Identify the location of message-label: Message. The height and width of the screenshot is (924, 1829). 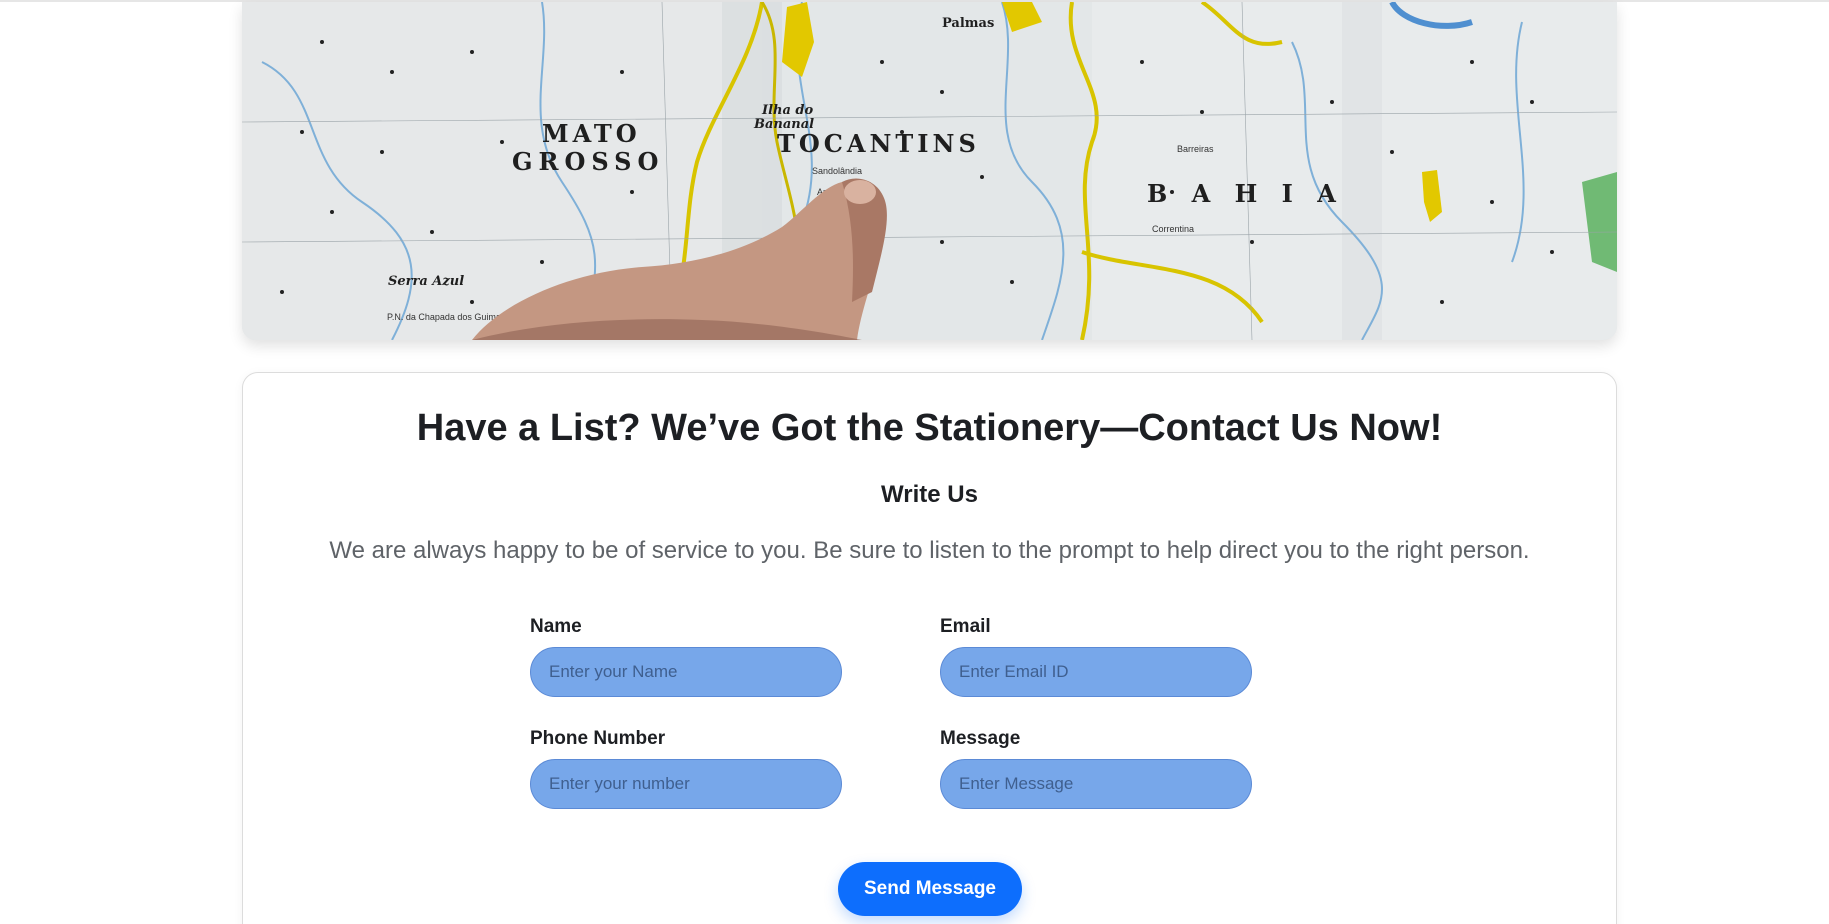
(980, 738).